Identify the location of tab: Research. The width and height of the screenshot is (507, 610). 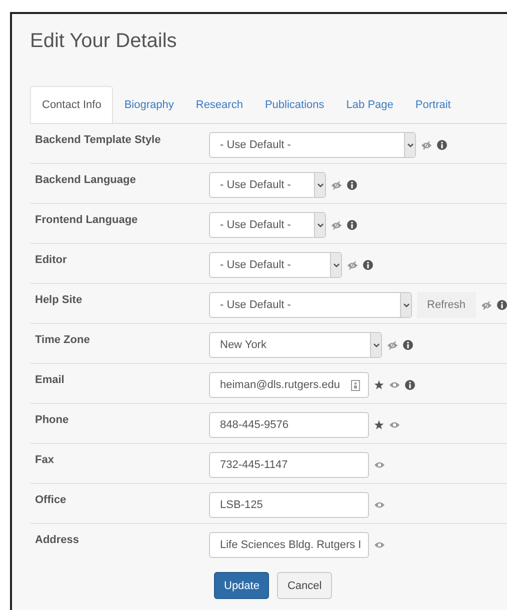
(219, 104).